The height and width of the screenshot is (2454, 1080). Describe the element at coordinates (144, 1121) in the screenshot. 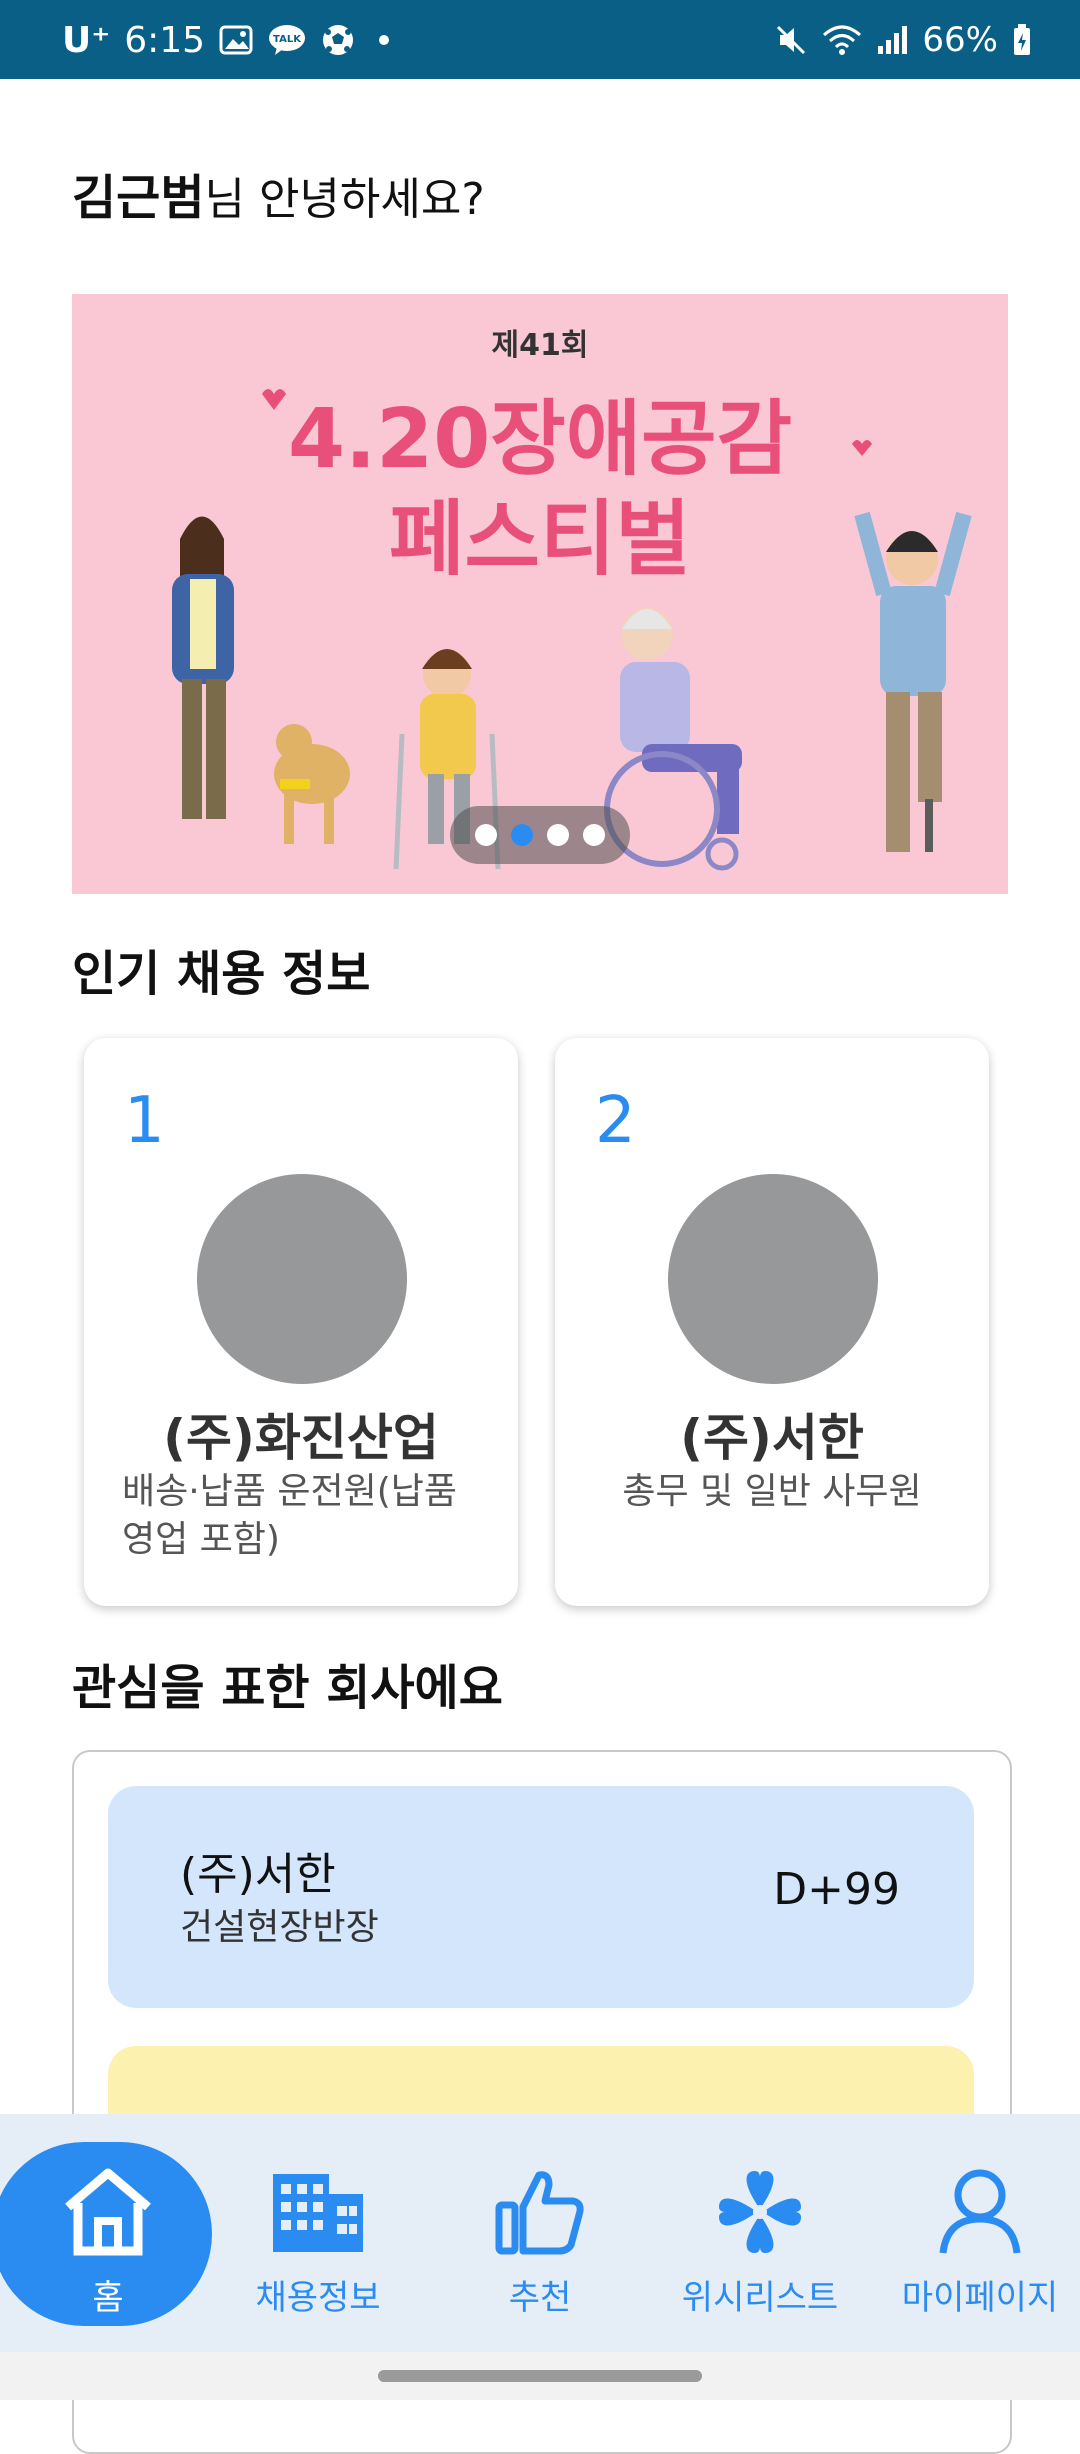

I see `job-rank: 1` at that location.